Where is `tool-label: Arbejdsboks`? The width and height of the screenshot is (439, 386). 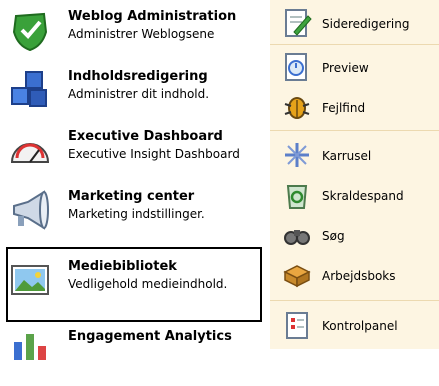 tool-label: Arbejdsboks is located at coordinates (359, 276).